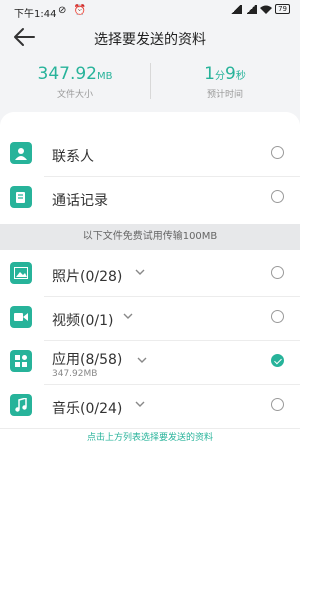  What do you see at coordinates (150, 406) in the screenshot?
I see `list-item-music: 音乐(0/24)` at bounding box center [150, 406].